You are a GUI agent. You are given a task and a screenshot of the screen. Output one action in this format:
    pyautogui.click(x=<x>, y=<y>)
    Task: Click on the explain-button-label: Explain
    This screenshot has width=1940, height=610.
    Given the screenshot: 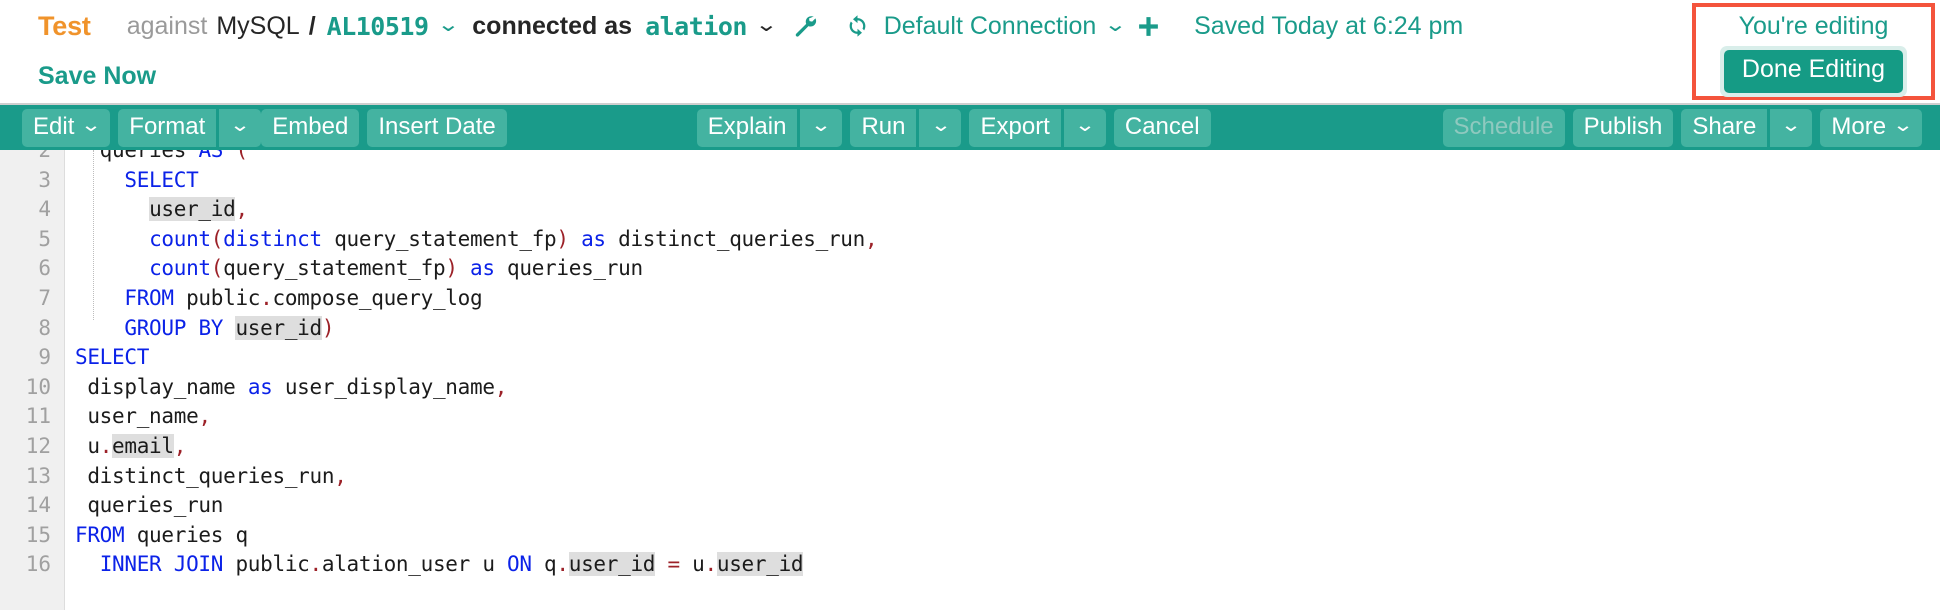 What is the action you would take?
    pyautogui.click(x=747, y=126)
    